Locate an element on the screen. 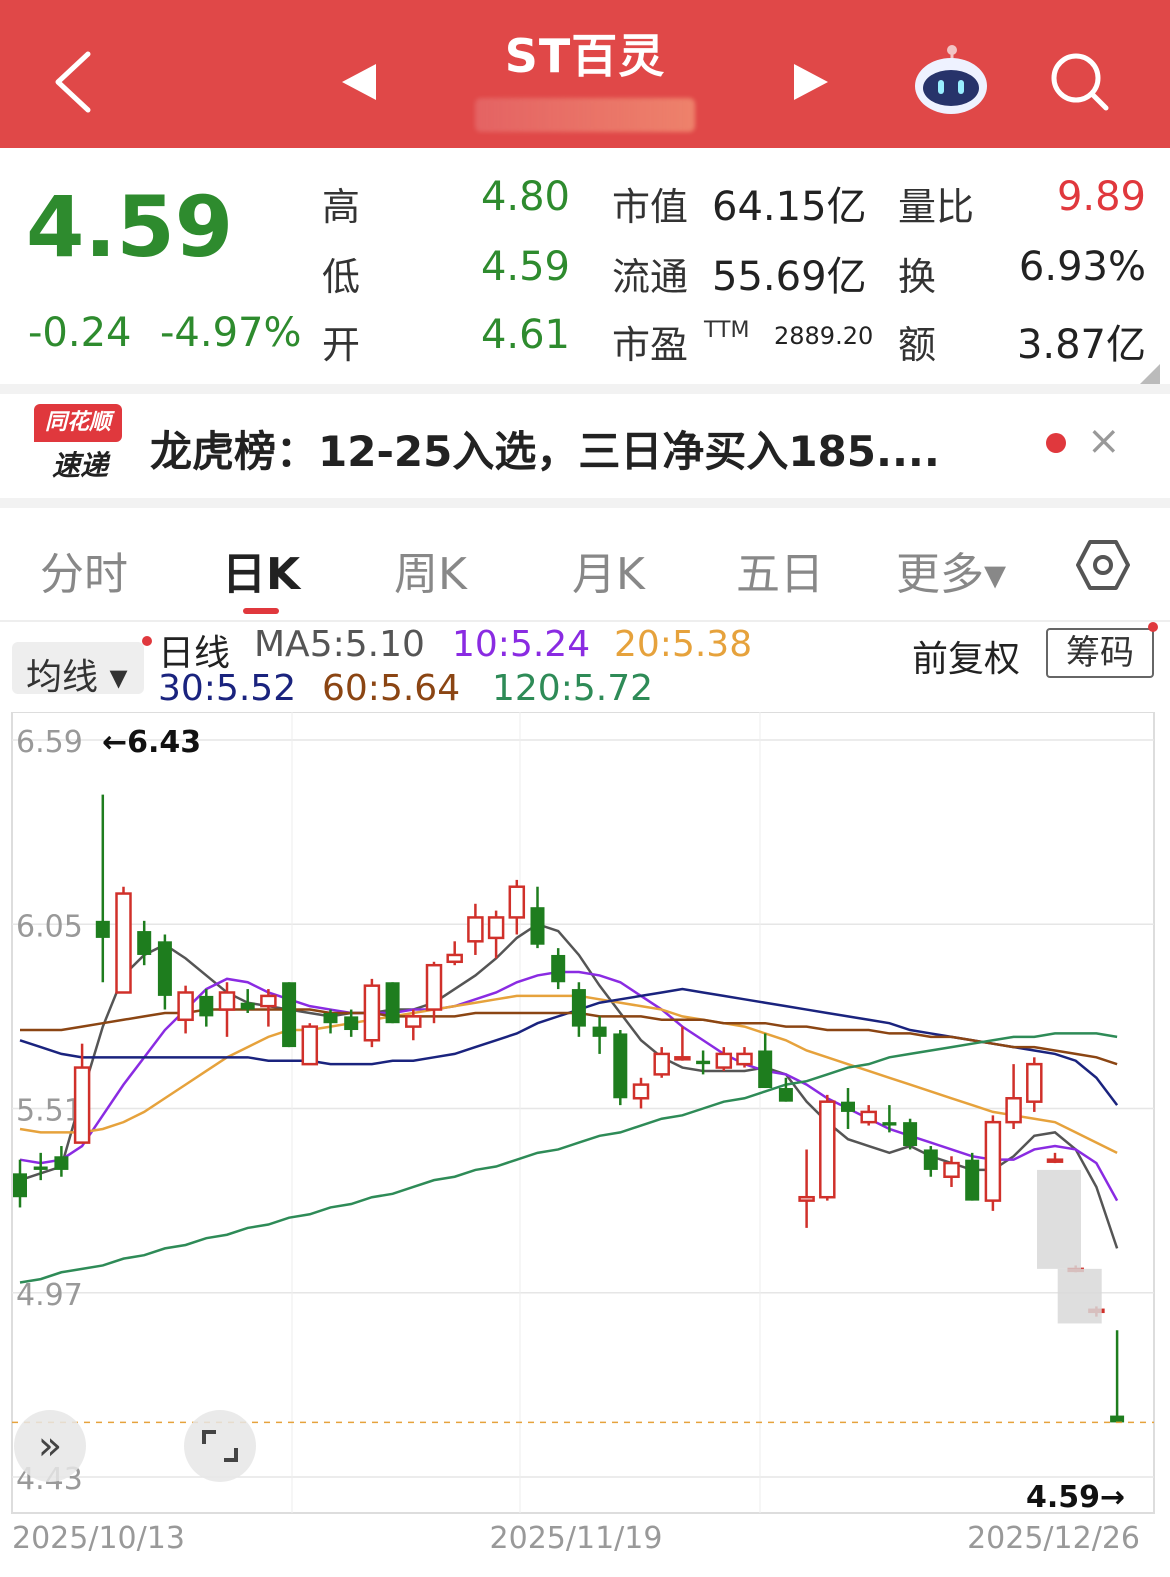 Image resolution: width=1170 pixels, height=1577 pixels. tab-daily-k: 日K is located at coordinates (261, 570).